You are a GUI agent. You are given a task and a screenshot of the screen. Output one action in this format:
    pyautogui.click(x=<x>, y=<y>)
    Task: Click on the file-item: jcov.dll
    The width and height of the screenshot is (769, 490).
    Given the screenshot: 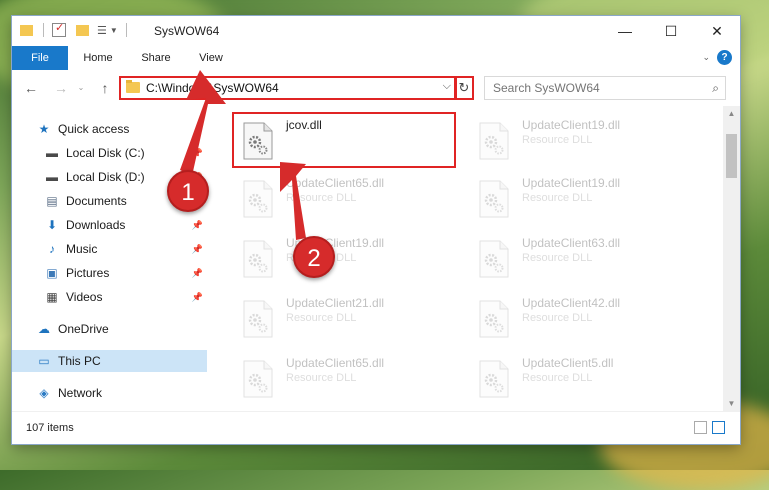 What is the action you would take?
    pyautogui.click(x=354, y=140)
    